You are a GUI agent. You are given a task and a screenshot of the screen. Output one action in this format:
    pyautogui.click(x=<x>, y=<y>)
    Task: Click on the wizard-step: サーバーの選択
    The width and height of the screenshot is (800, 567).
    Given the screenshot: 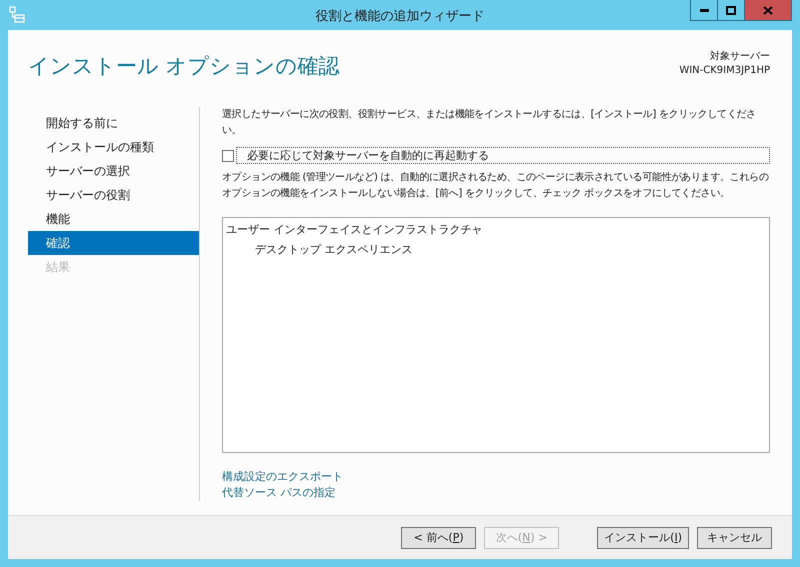 What is the action you would take?
    pyautogui.click(x=113, y=171)
    